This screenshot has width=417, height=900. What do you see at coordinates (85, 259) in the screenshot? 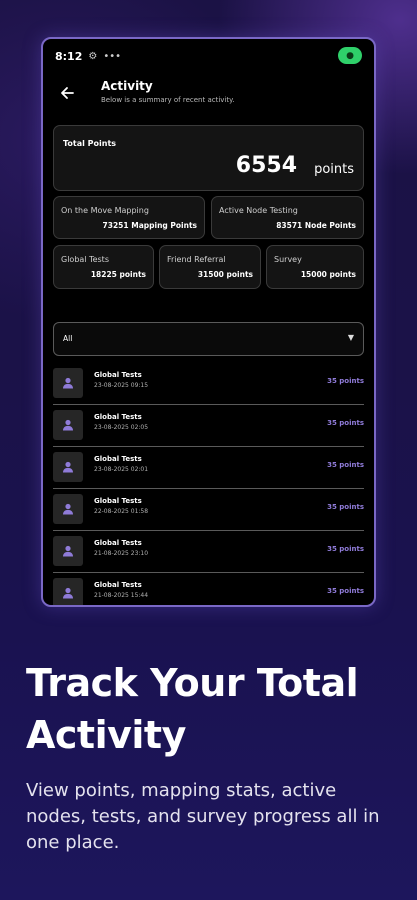
I see `stat-label: Global Tests` at bounding box center [85, 259].